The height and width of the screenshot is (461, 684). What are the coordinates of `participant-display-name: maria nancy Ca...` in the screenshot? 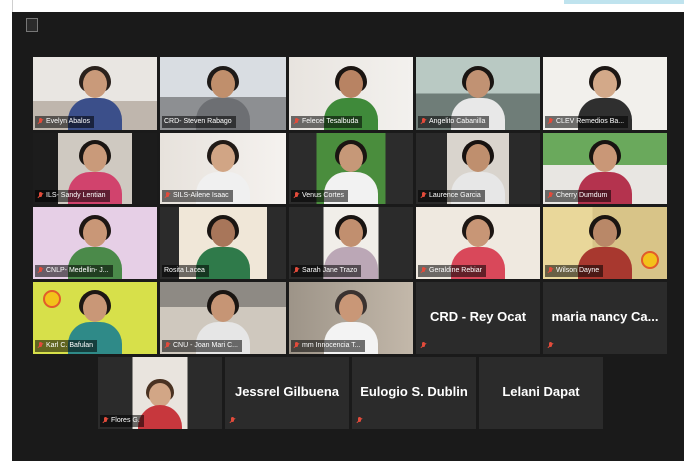 It's located at (605, 316).